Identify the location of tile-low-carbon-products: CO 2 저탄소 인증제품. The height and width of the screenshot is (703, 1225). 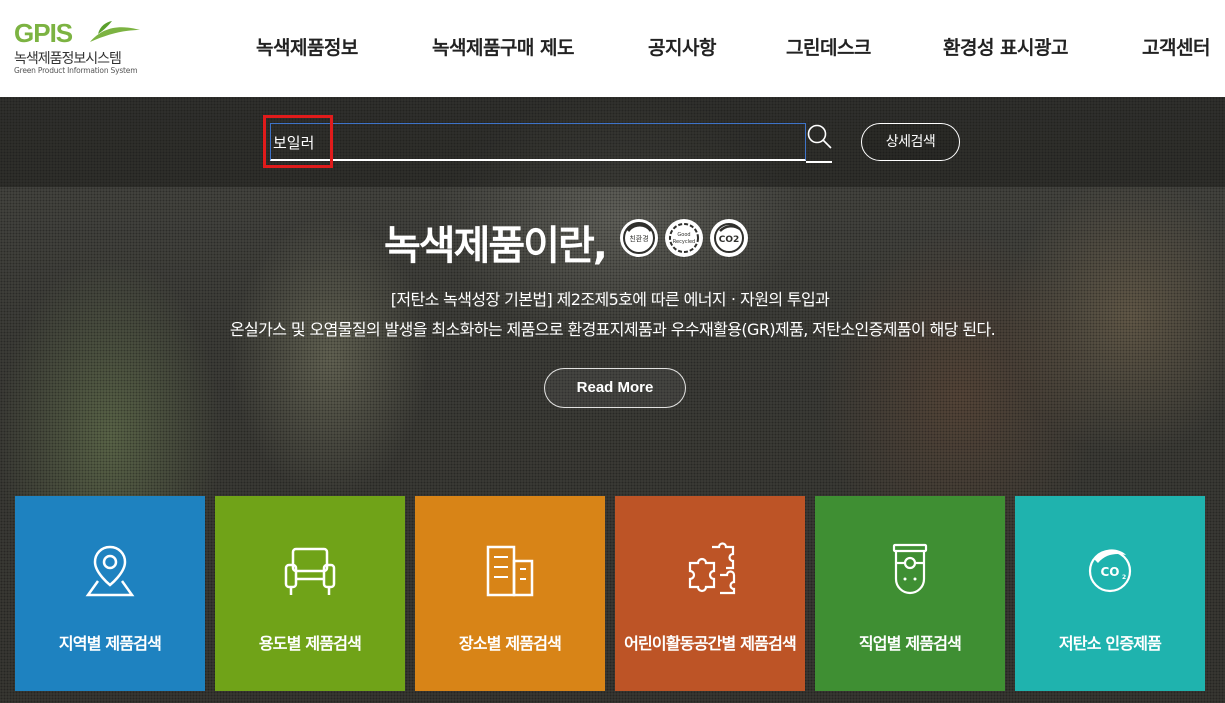
(1110, 593).